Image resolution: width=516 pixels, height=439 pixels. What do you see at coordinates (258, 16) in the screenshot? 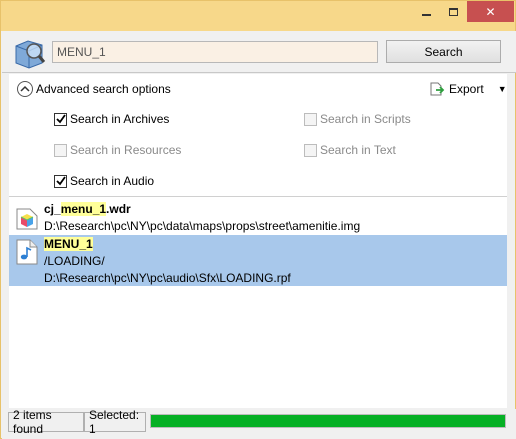
I see `title-bar: ✕` at bounding box center [258, 16].